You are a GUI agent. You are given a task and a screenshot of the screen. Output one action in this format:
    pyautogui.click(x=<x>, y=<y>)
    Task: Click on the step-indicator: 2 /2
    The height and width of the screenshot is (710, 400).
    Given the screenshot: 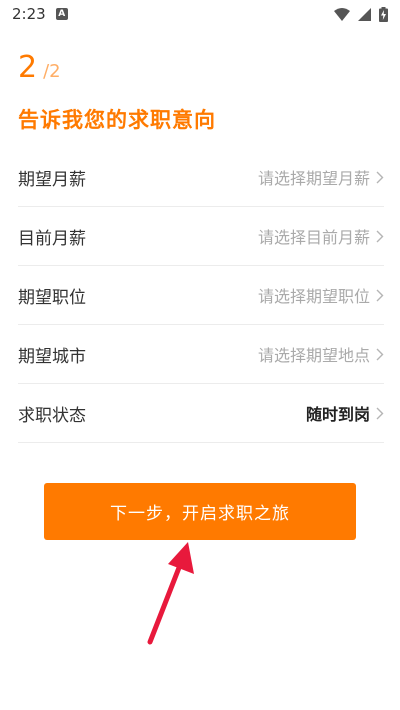 What is the action you would take?
    pyautogui.click(x=39, y=67)
    